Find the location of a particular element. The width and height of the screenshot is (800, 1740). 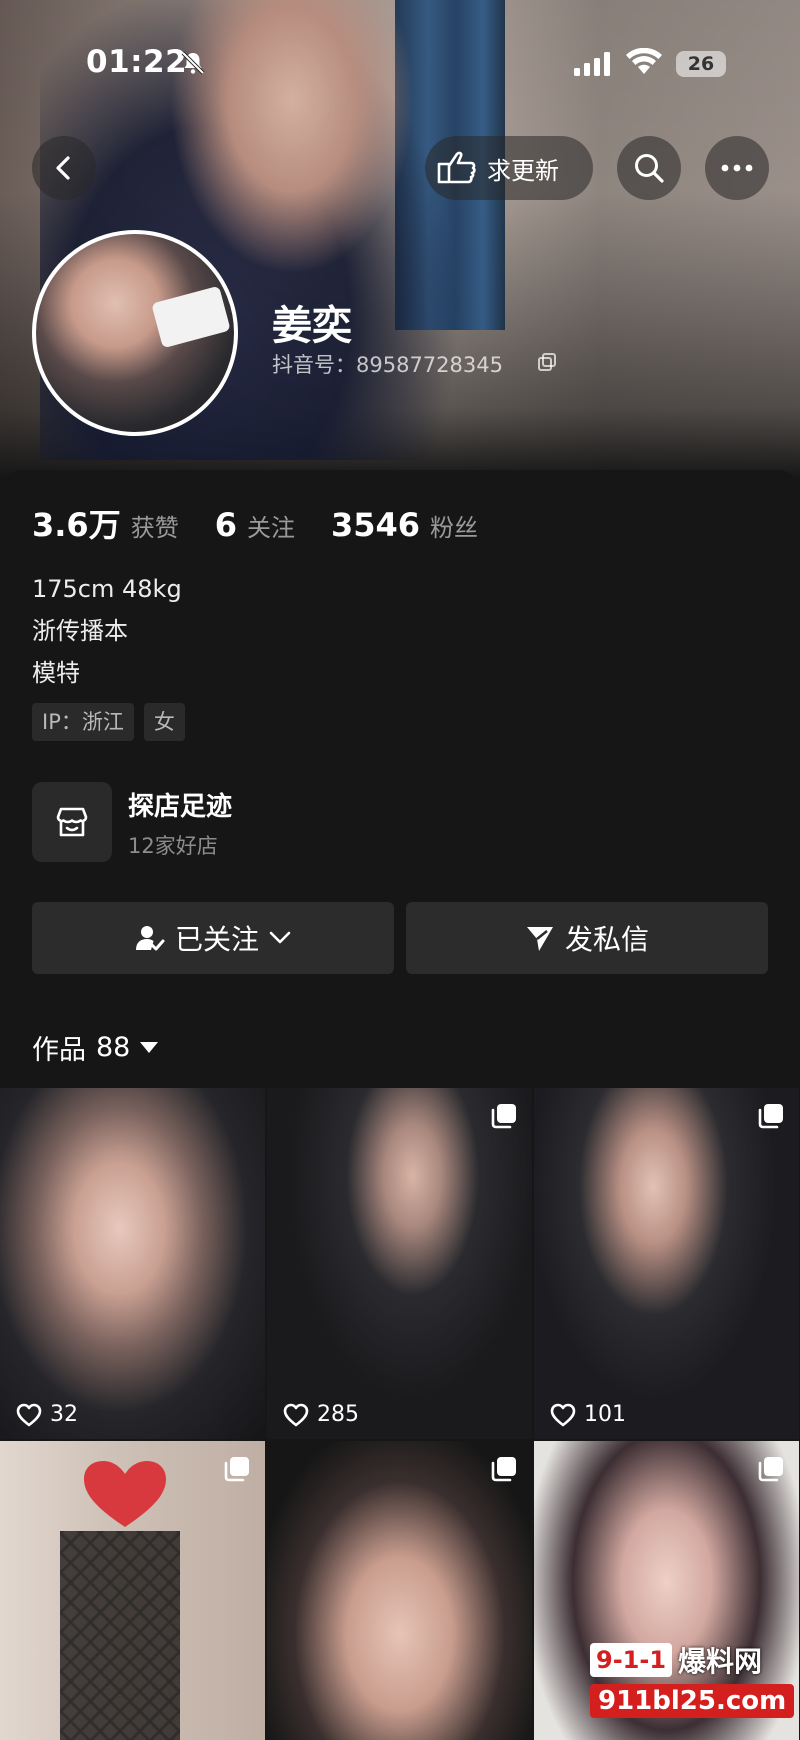

bio-line: 模特 is located at coordinates (56, 673).